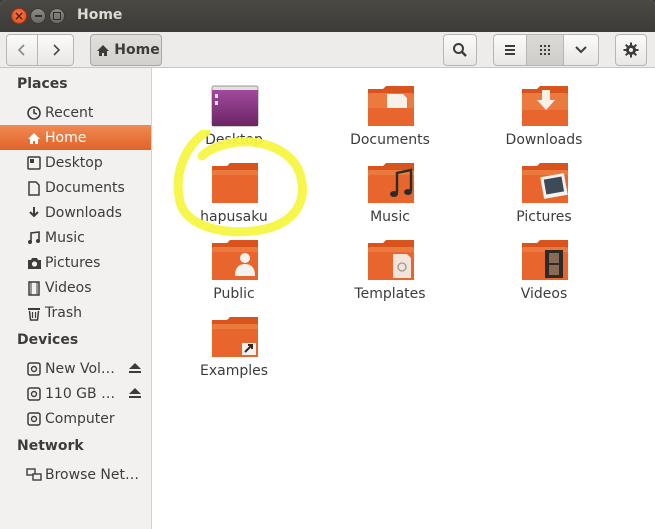 The image size is (655, 529). Describe the element at coordinates (42, 84) in the screenshot. I see `places-heading: Places` at that location.